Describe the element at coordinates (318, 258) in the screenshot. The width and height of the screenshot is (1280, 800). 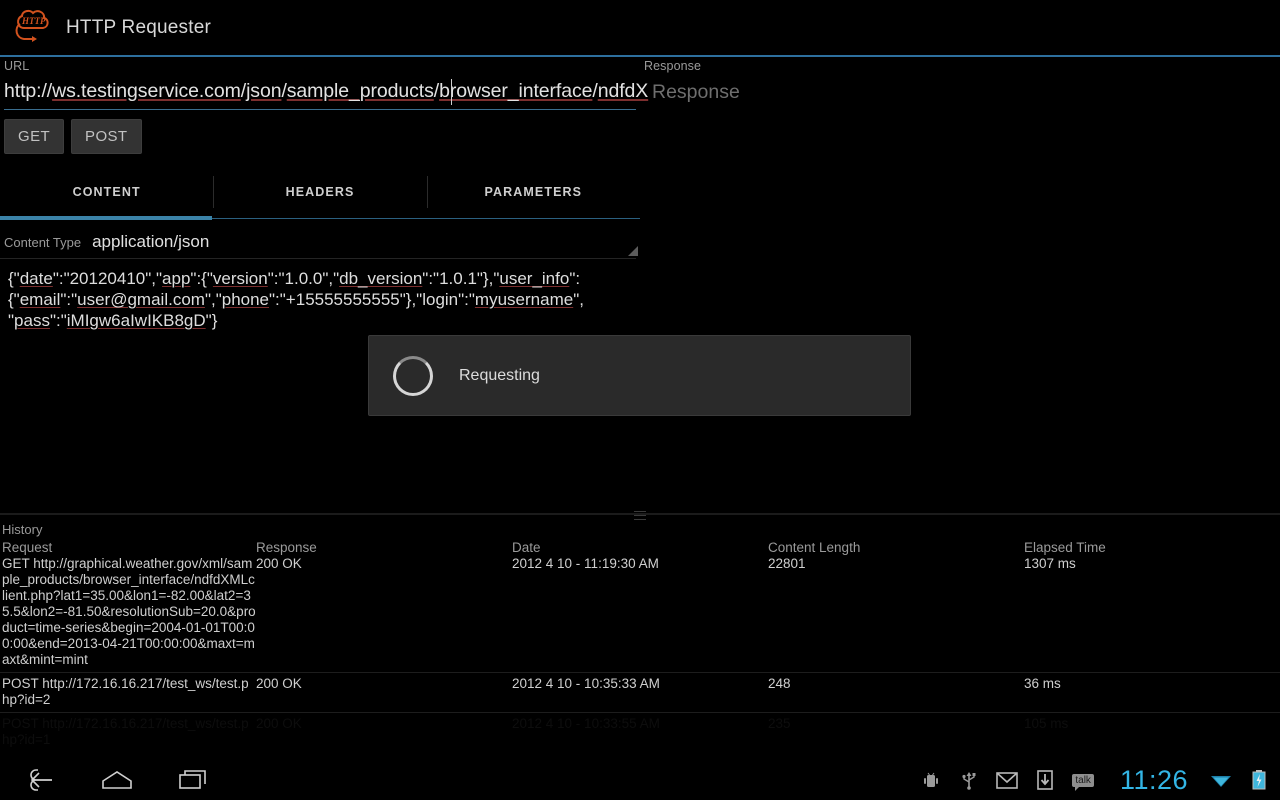
I see `content-type-rule` at that location.